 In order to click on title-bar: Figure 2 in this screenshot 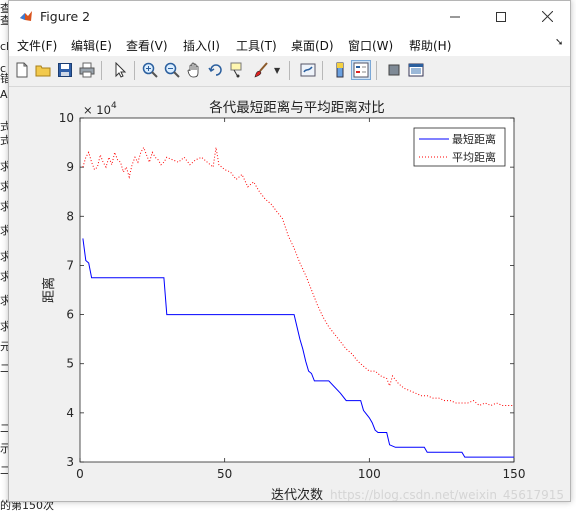, I will do `click(289, 16)`.